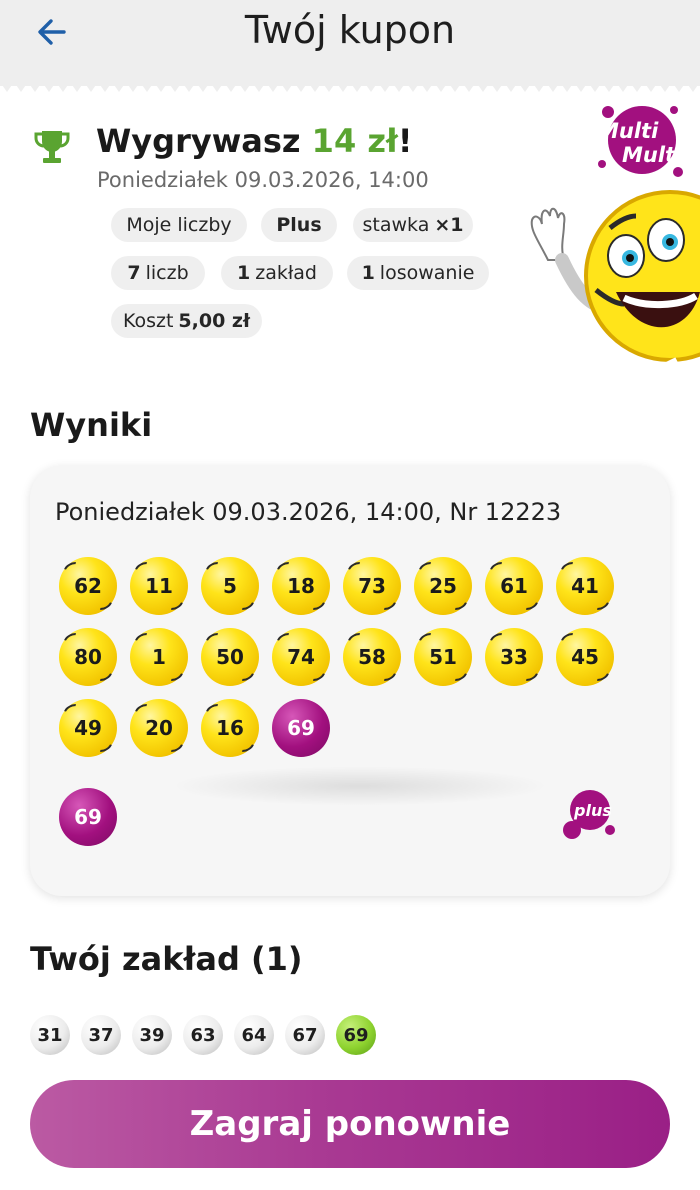  Describe the element at coordinates (427, 273) in the screenshot. I see `chip-draws-label: losowanie` at that location.